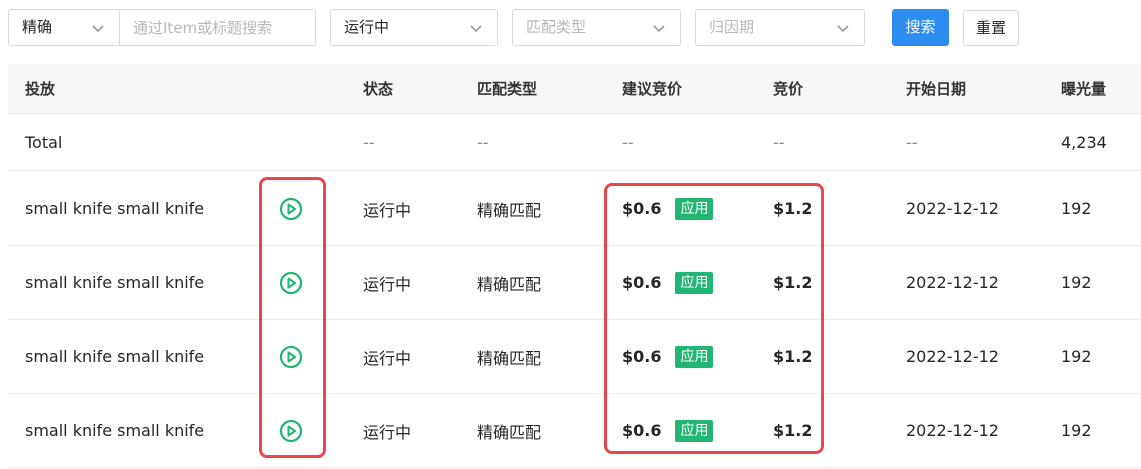  What do you see at coordinates (920, 27) in the screenshot?
I see `search-button: 搜索` at bounding box center [920, 27].